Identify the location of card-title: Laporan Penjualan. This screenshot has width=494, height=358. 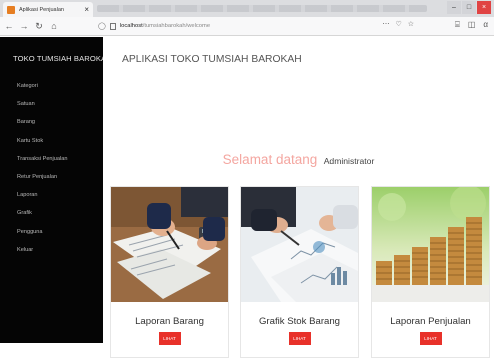
(430, 321).